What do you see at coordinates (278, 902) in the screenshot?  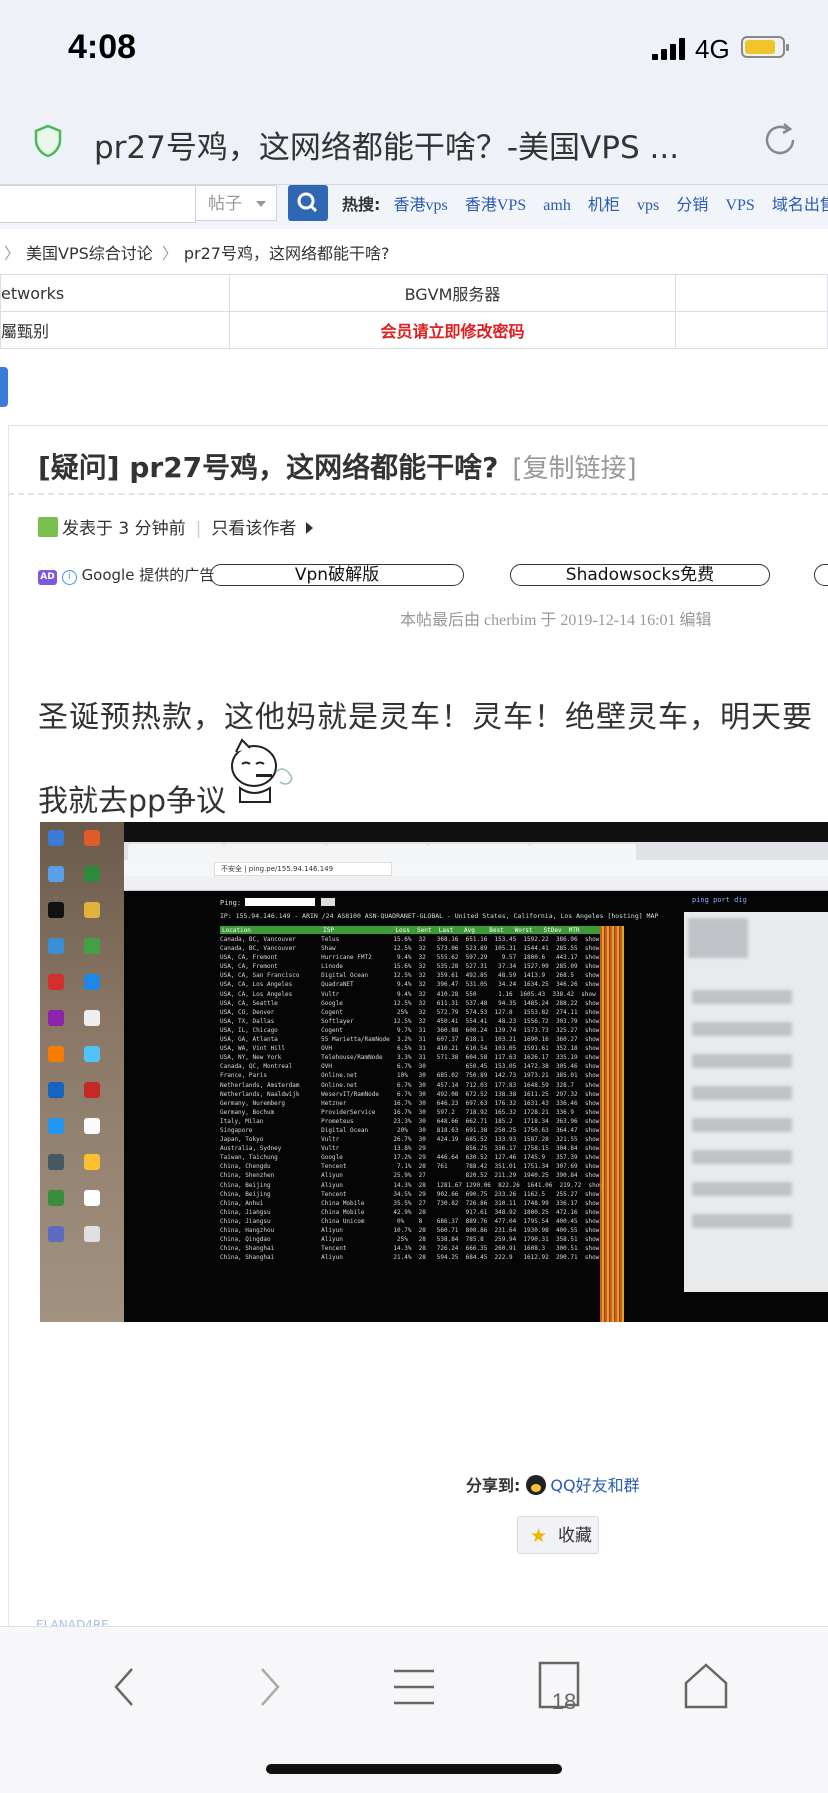 I see `ping-form: Ping:` at bounding box center [278, 902].